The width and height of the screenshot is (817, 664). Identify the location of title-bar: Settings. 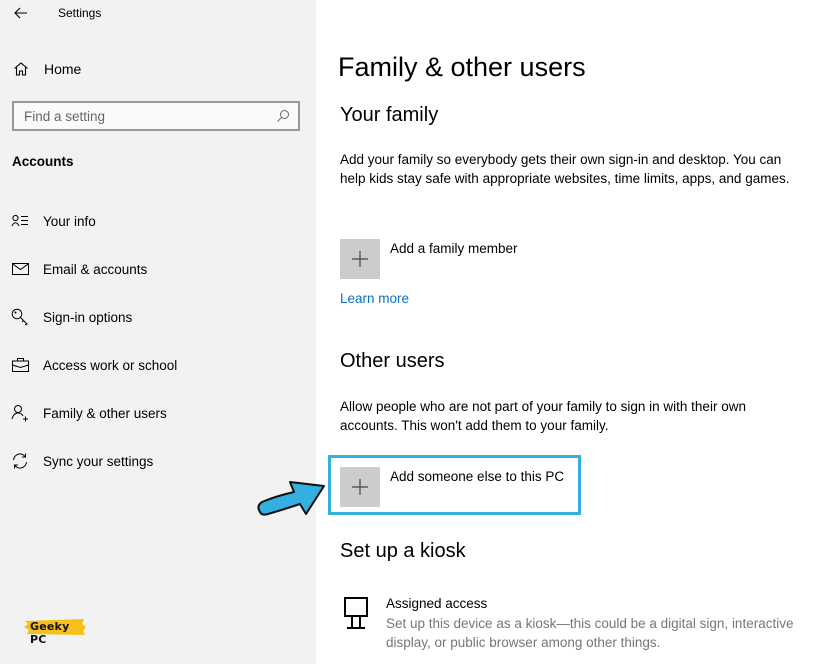
(158, 14).